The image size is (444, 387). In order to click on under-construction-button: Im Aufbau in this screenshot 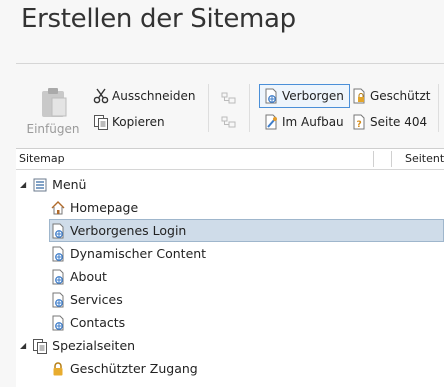, I will do `click(303, 122)`.